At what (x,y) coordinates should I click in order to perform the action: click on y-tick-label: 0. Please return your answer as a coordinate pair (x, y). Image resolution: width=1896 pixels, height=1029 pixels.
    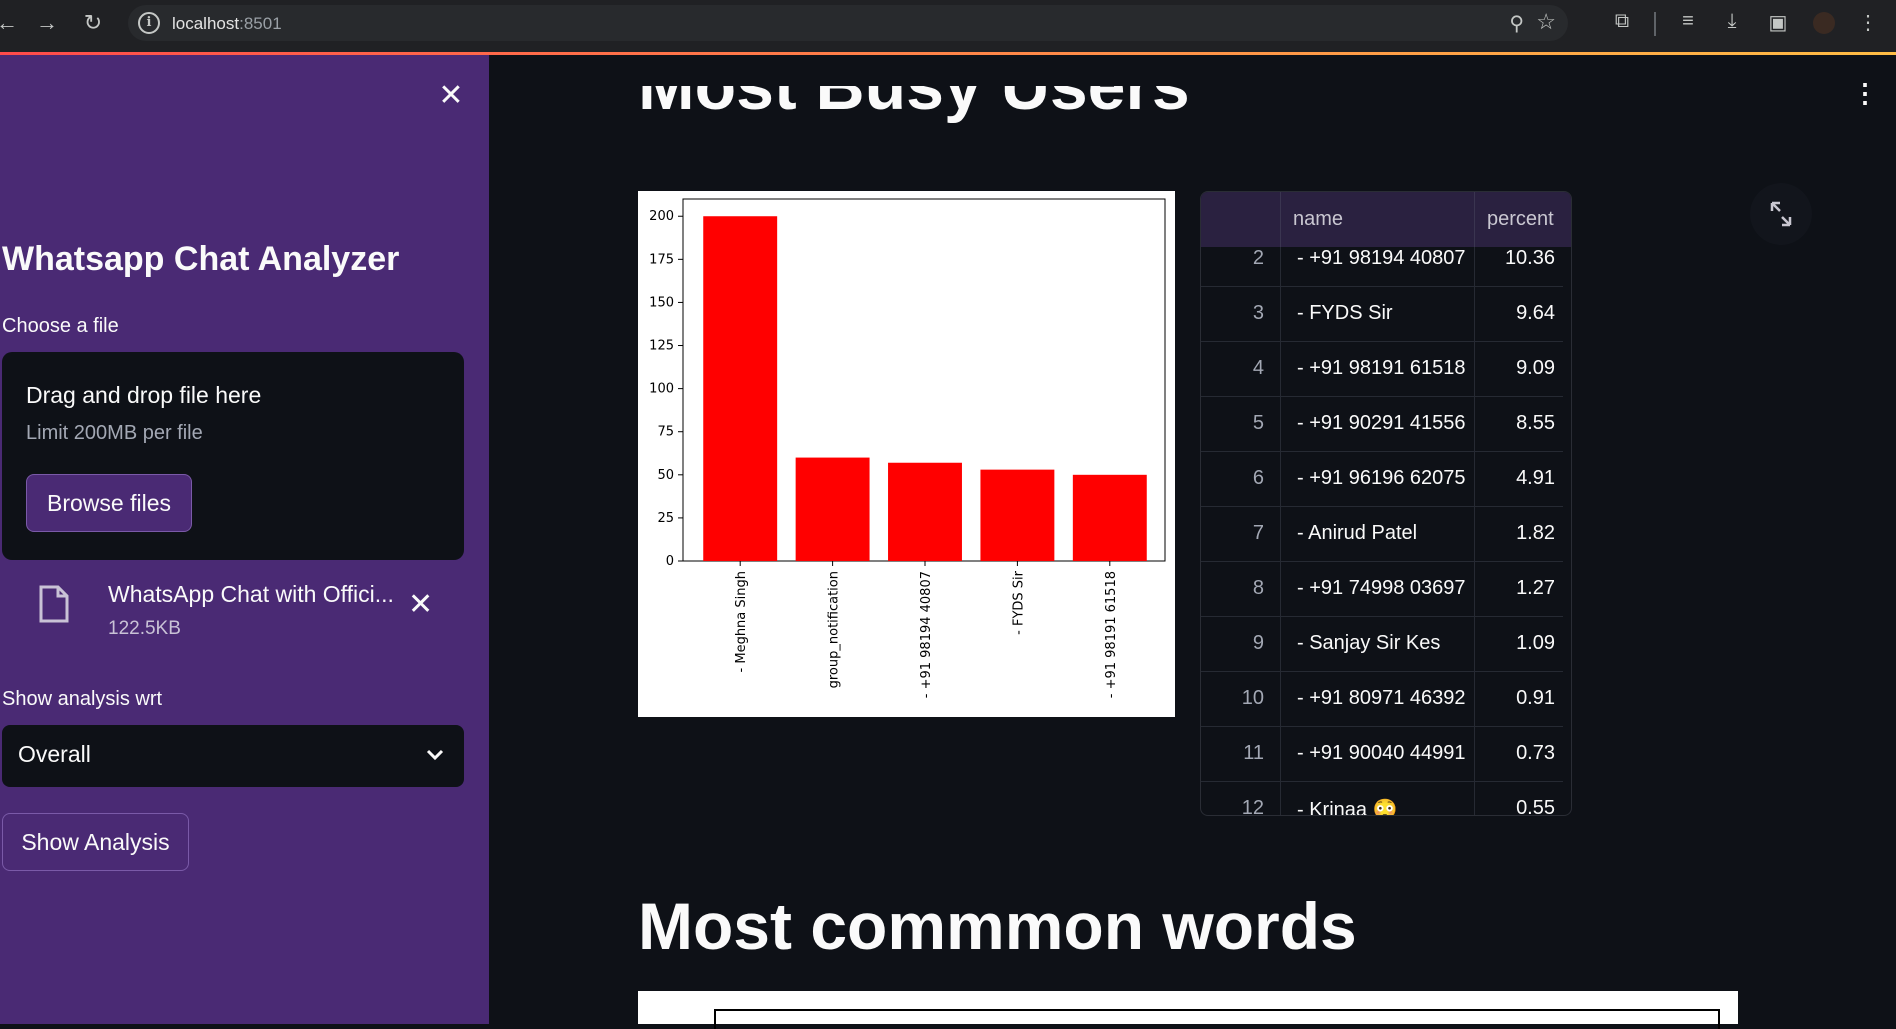
    Looking at the image, I should click on (670, 561).